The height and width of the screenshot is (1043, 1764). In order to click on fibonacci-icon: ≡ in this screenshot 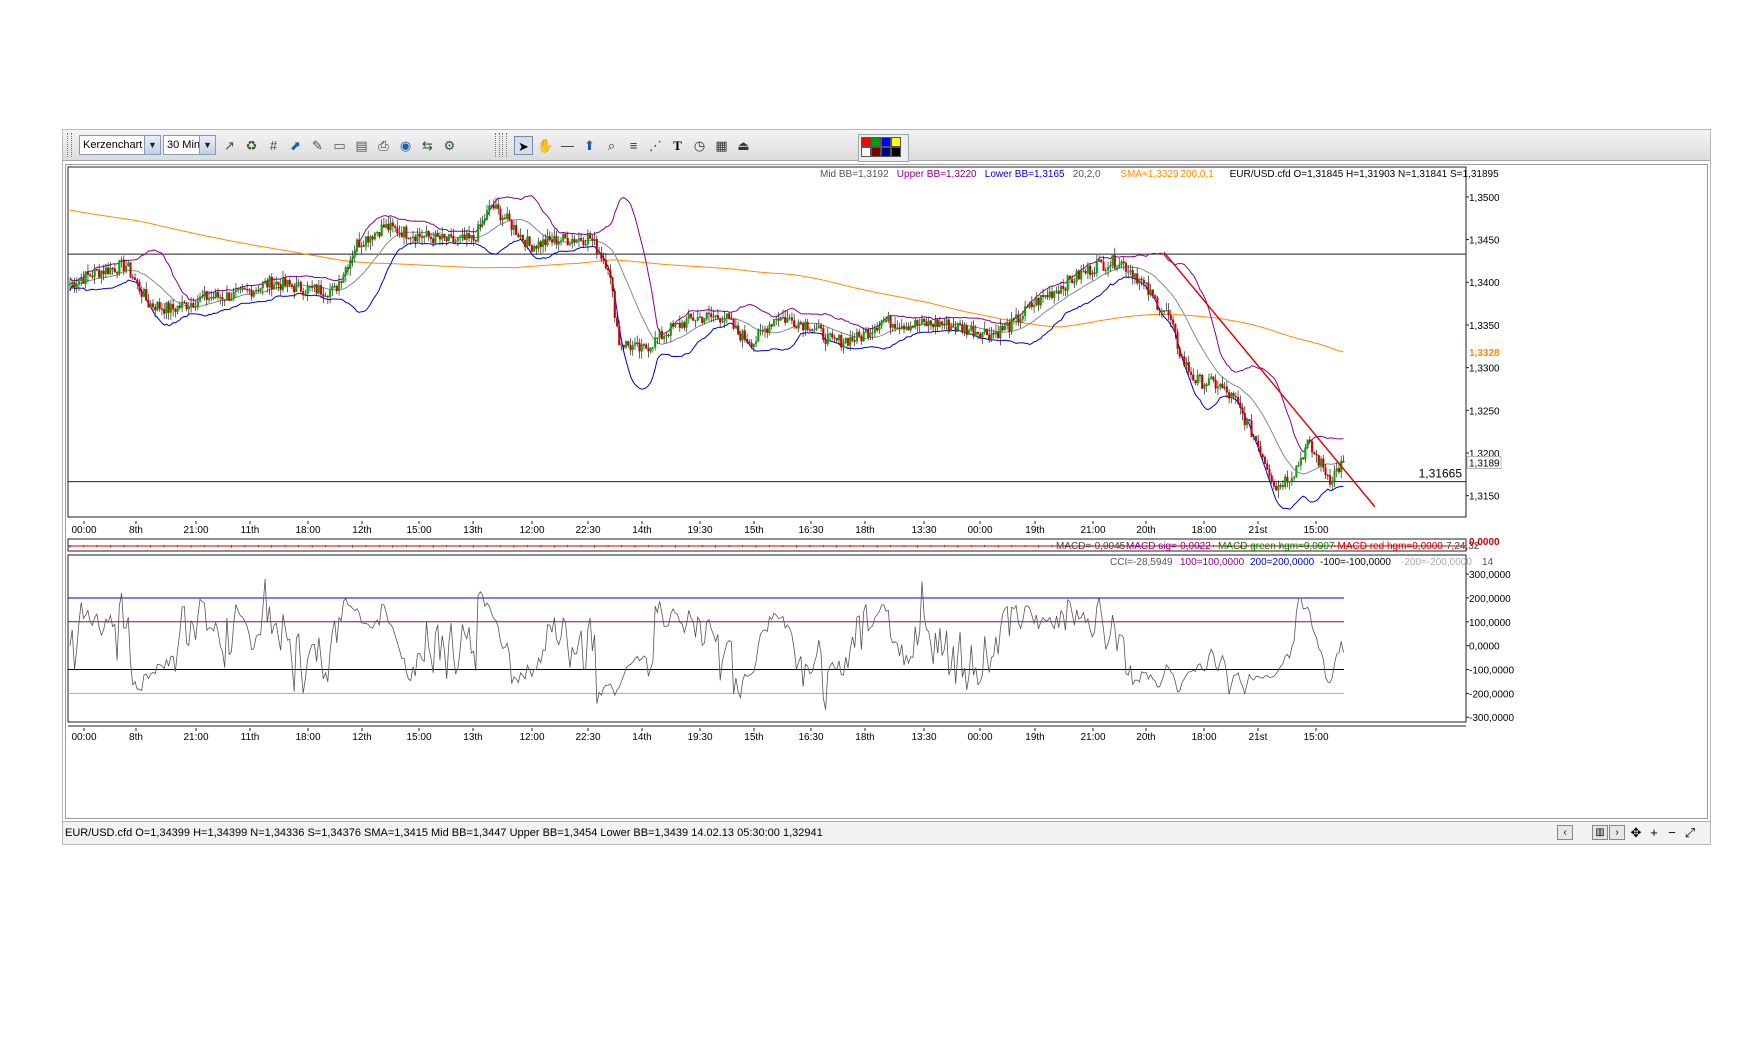, I will do `click(633, 145)`.